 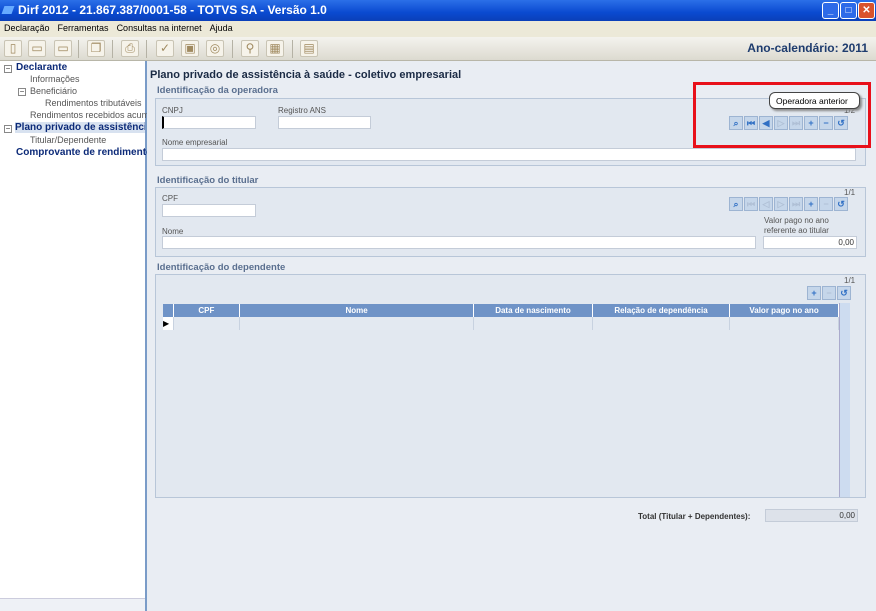 I want to click on menu-ferramentas: Ferramentas, so click(x=83, y=28).